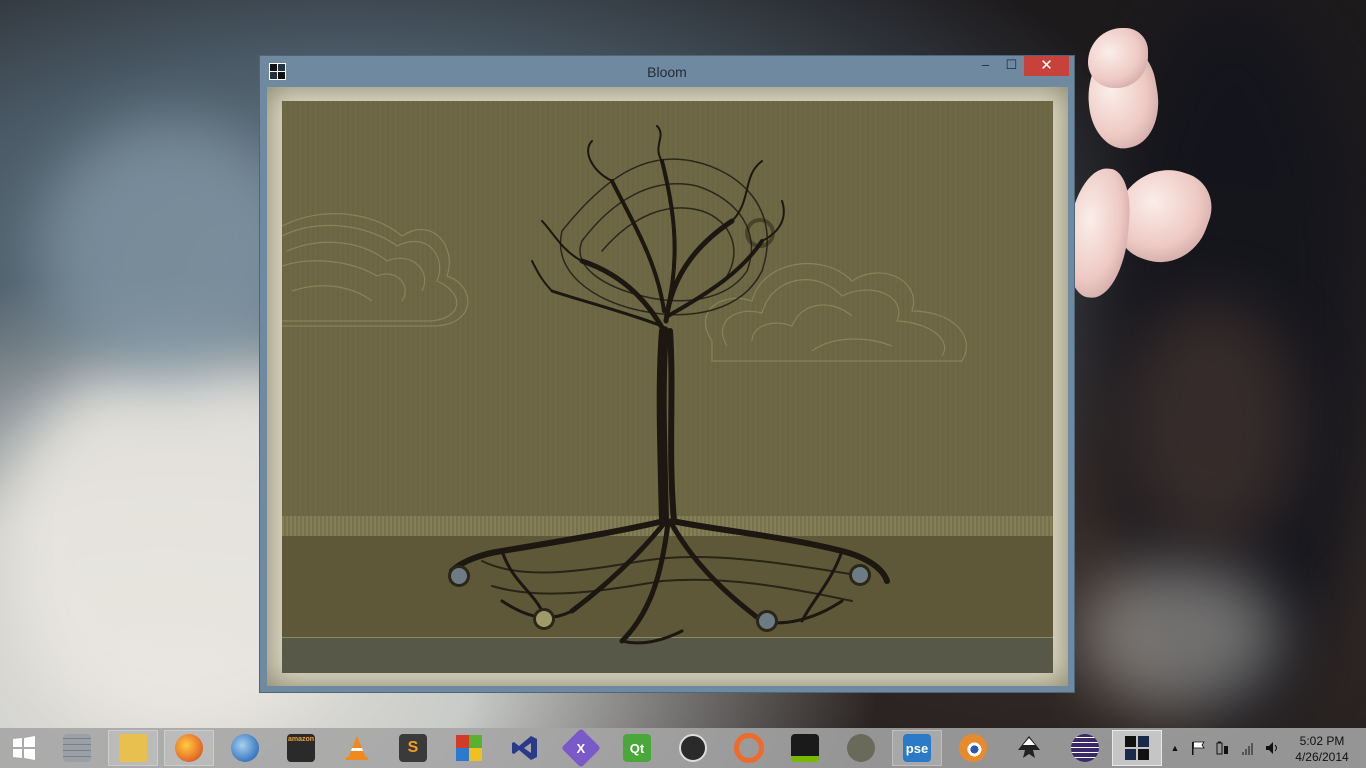 The height and width of the screenshot is (768, 1366). I want to click on blender-icon, so click(973, 748).